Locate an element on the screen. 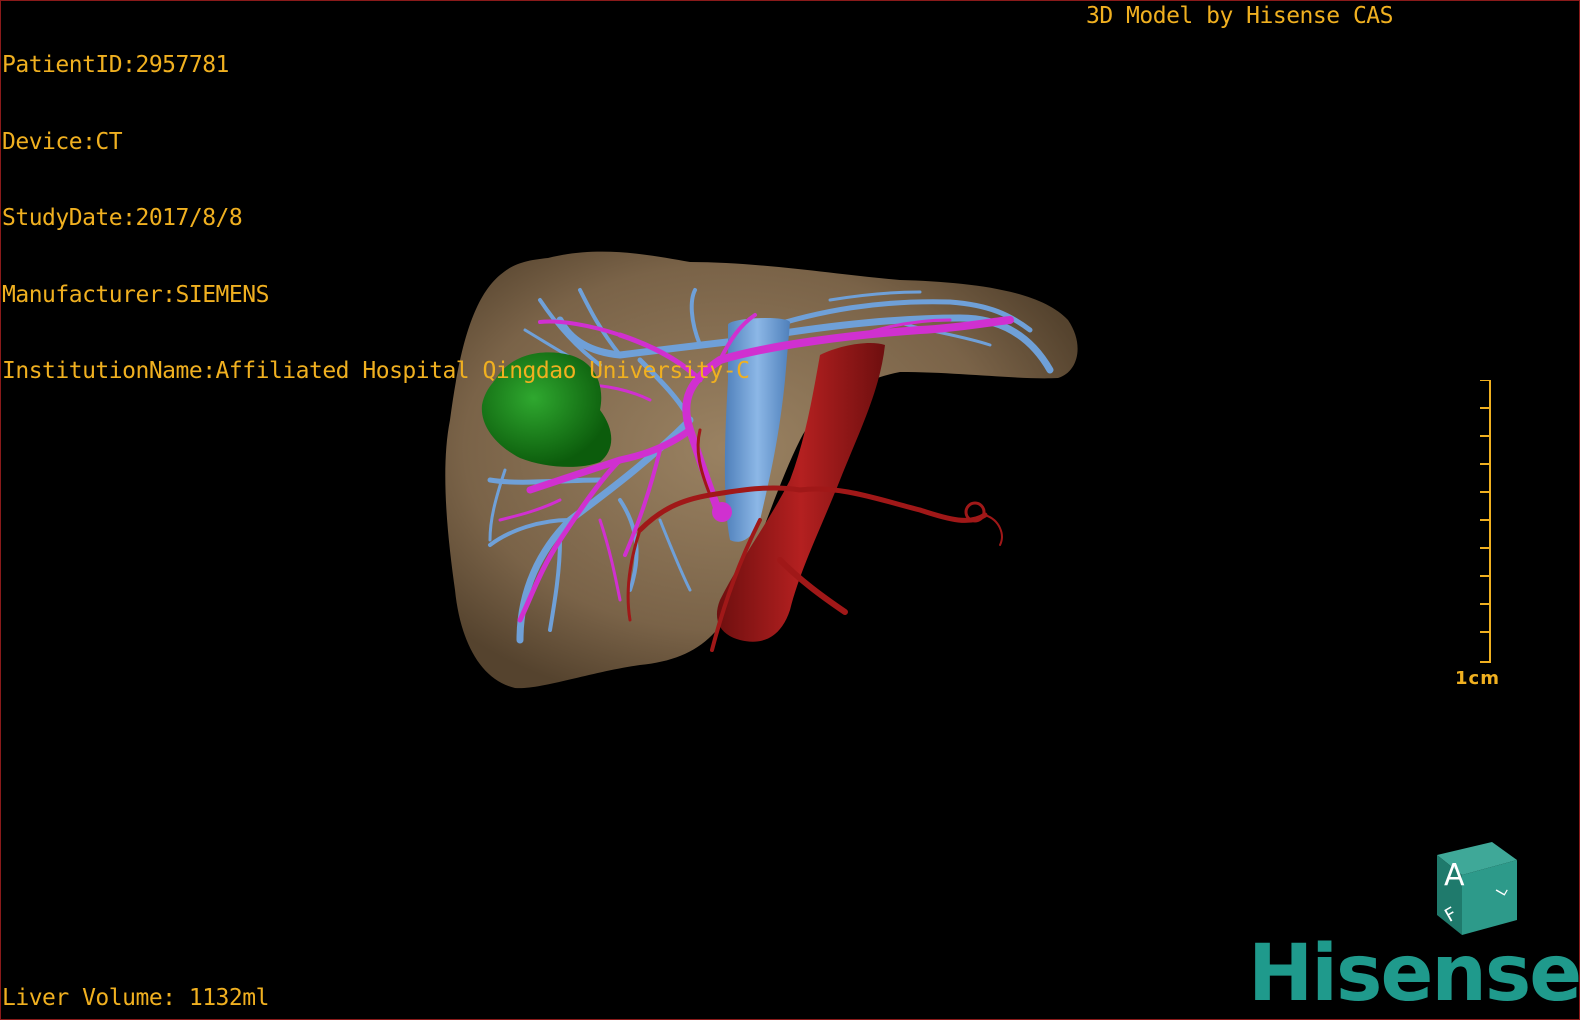 Image resolution: width=1580 pixels, height=1020 pixels. liver-volume: Liver Volume: 1132ml is located at coordinates (135, 998).